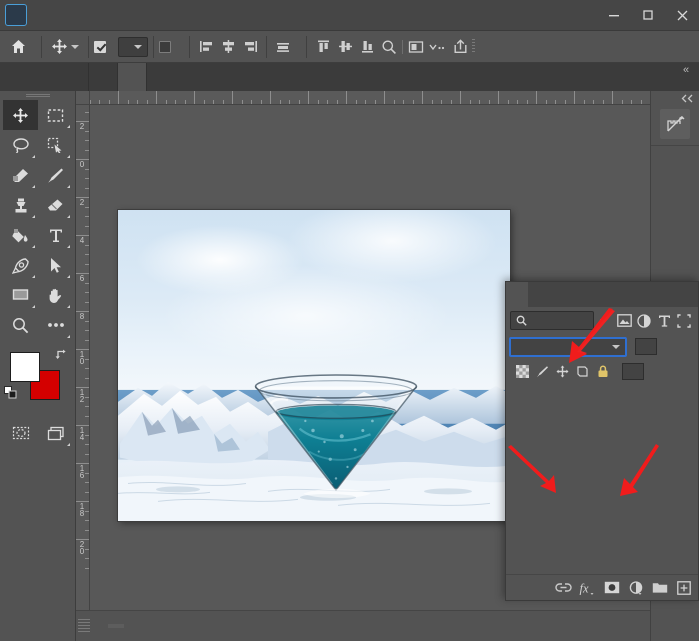 The image size is (699, 641). What do you see at coordinates (182, 15) in the screenshot?
I see `menu-help` at bounding box center [182, 15].